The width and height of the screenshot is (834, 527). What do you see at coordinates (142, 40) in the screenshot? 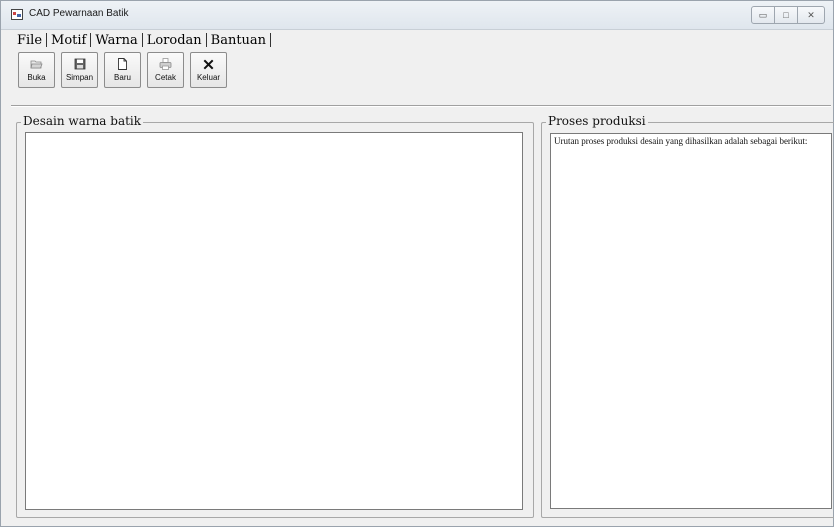
I see `menu-bar: File Motif Warna Lorodan Bantuan` at bounding box center [142, 40].